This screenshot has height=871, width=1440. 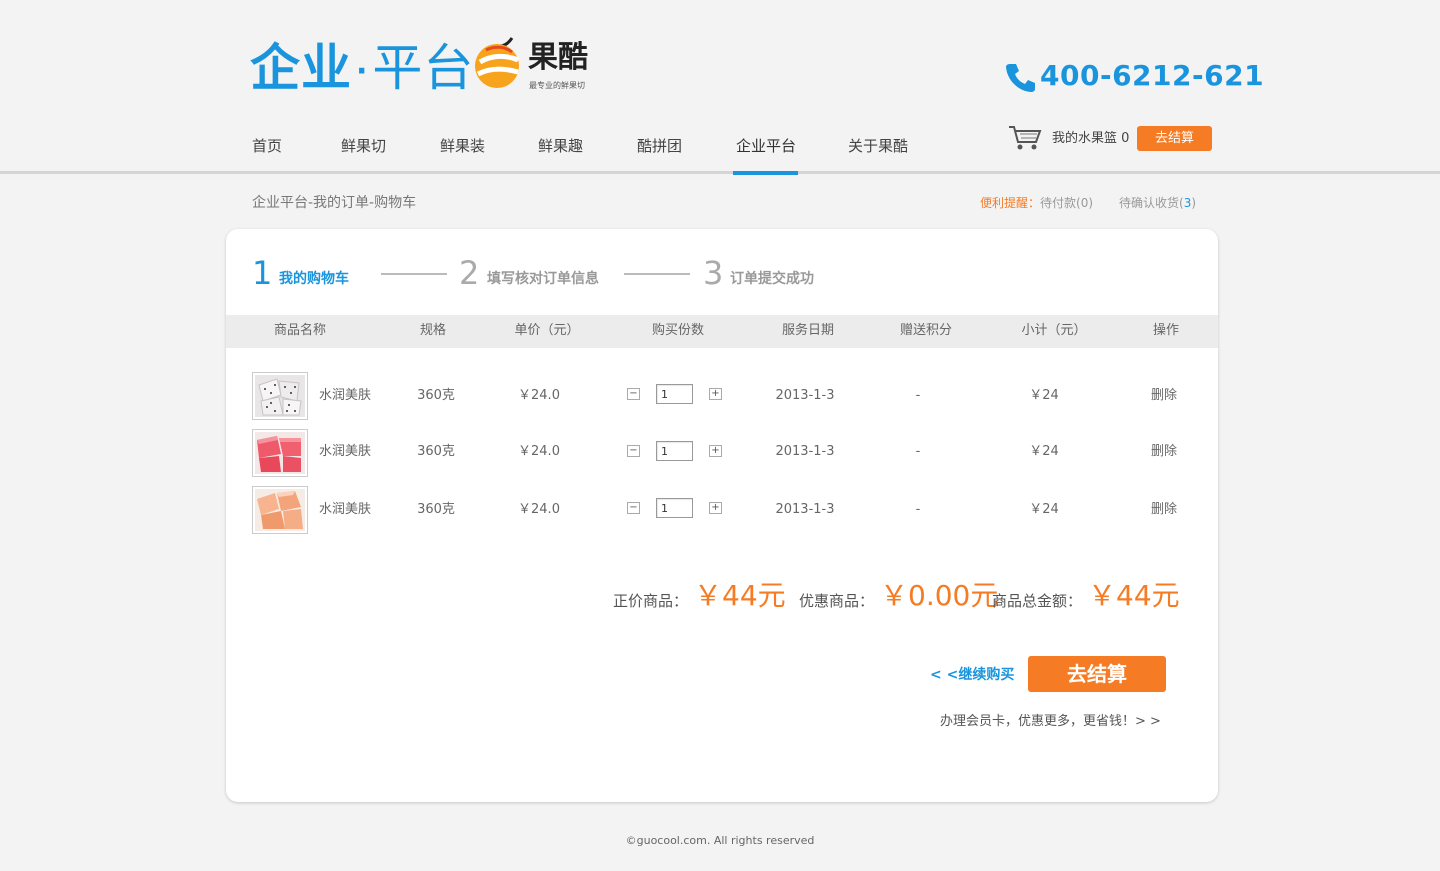 I want to click on col-subtotal: 小计（元）, so click(x=1054, y=330).